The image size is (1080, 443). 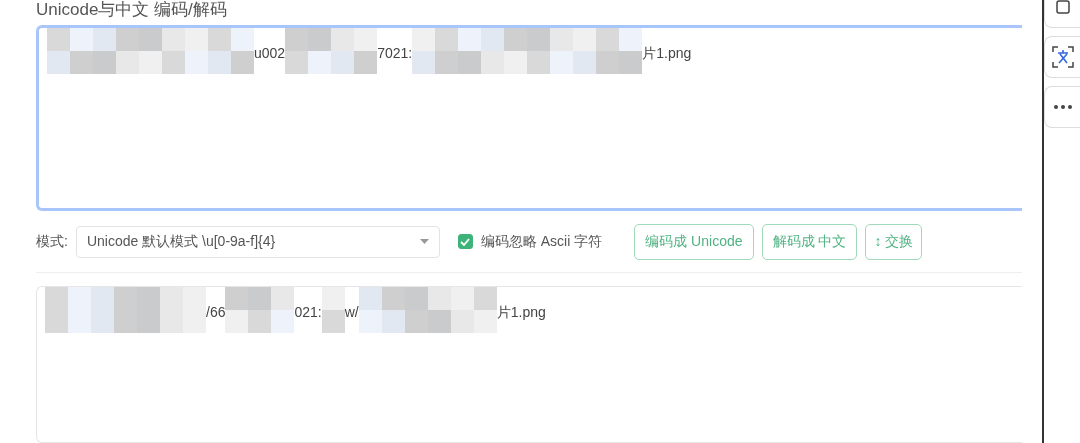 What do you see at coordinates (465, 242) in the screenshot?
I see `checkbox` at bounding box center [465, 242].